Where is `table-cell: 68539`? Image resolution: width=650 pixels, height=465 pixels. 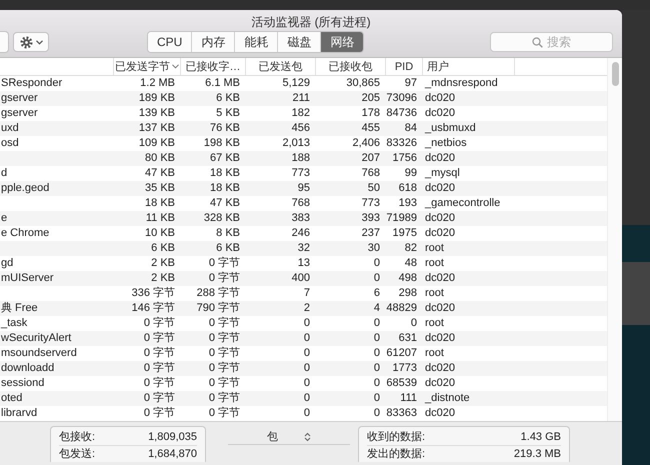
table-cell: 68539 is located at coordinates (401, 383).